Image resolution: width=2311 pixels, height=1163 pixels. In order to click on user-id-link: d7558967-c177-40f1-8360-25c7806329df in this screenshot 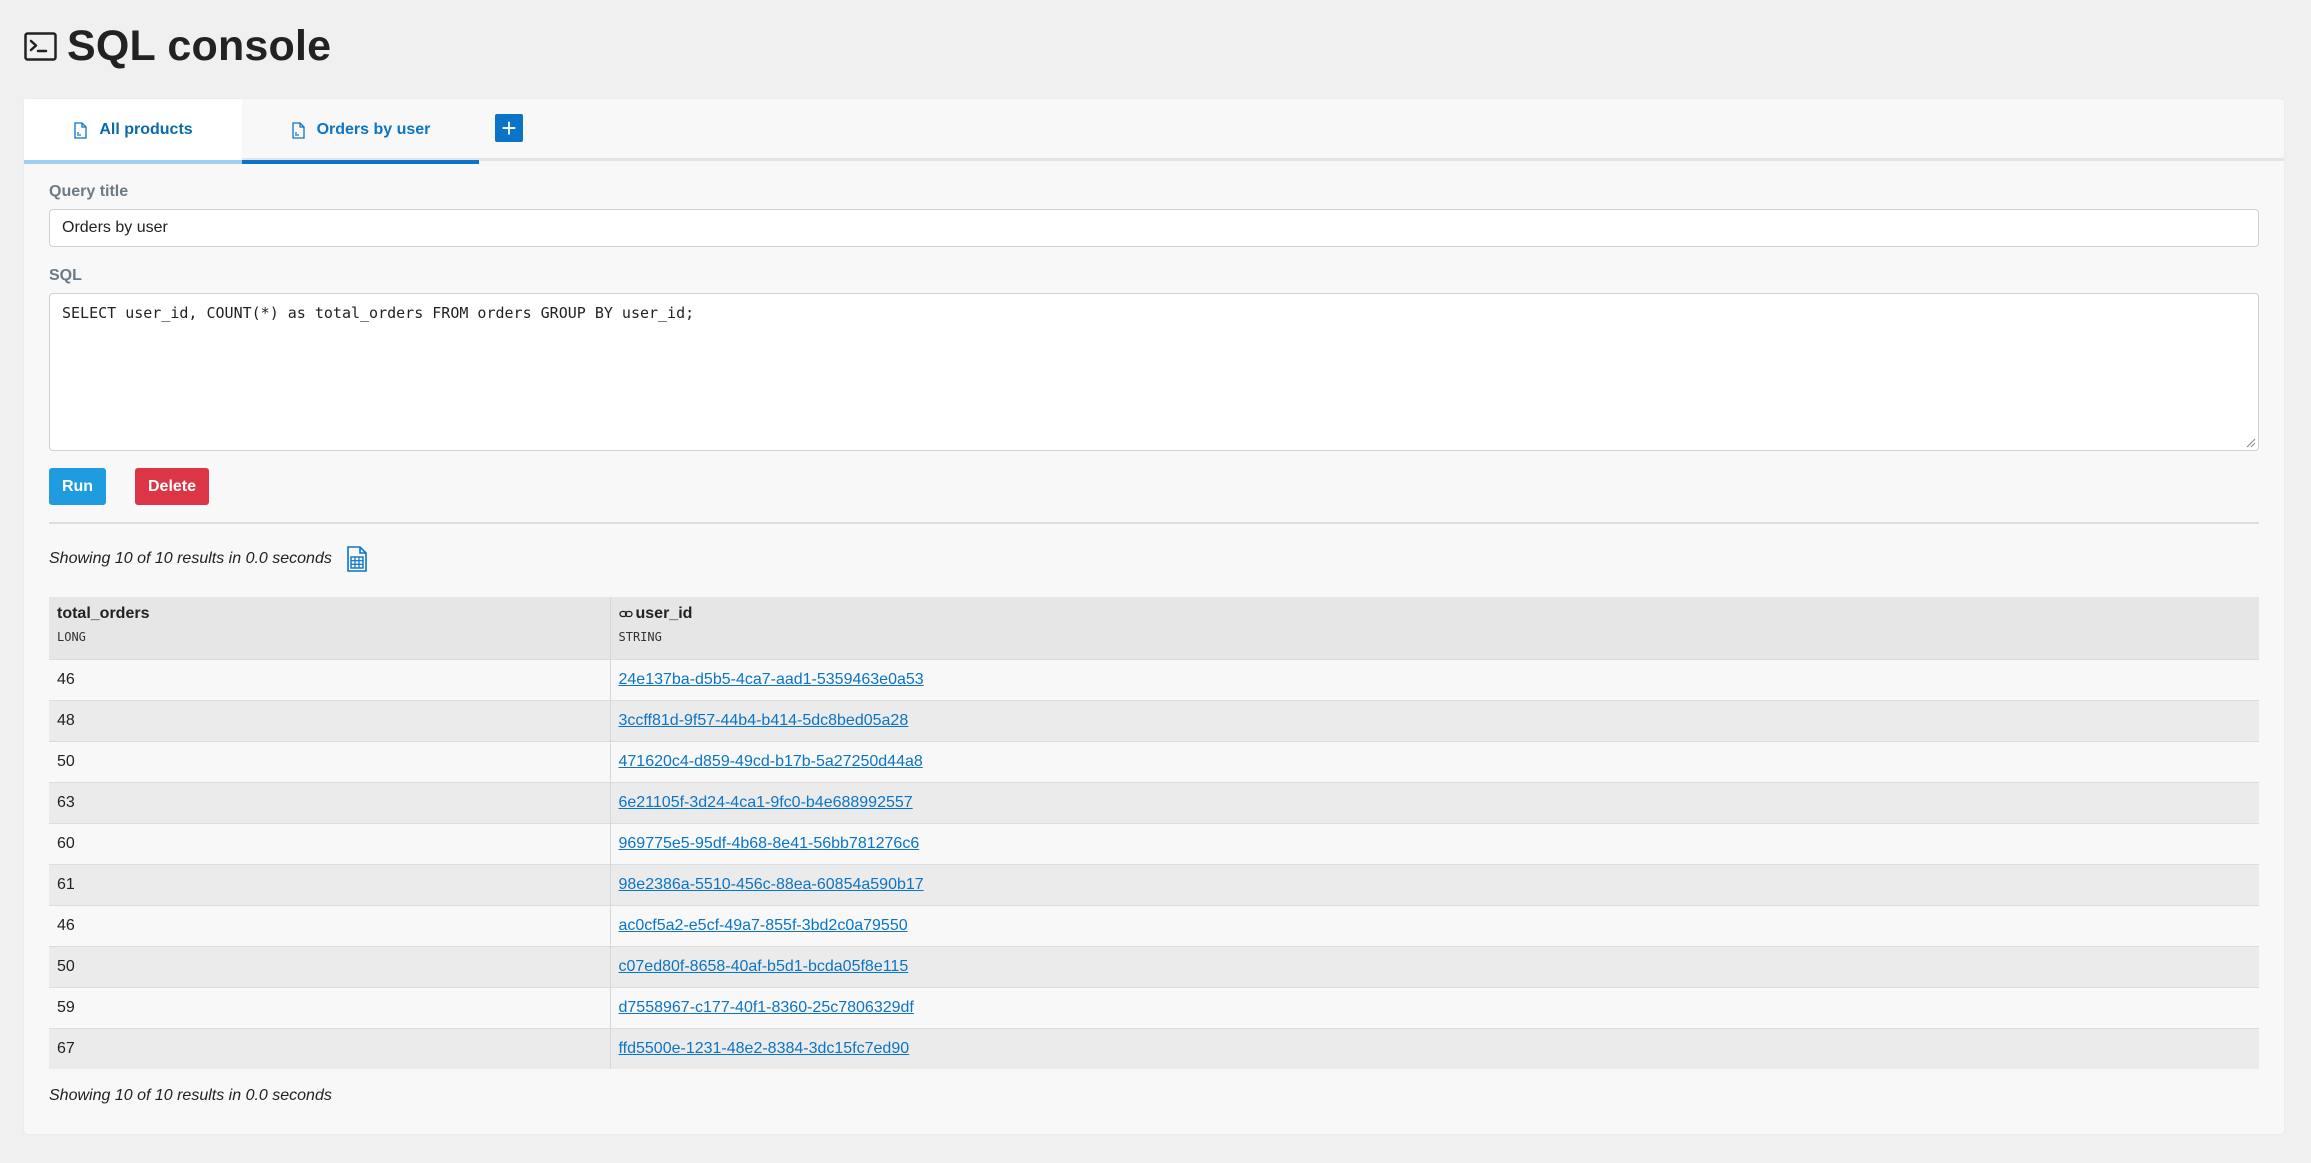, I will do `click(766, 1007)`.